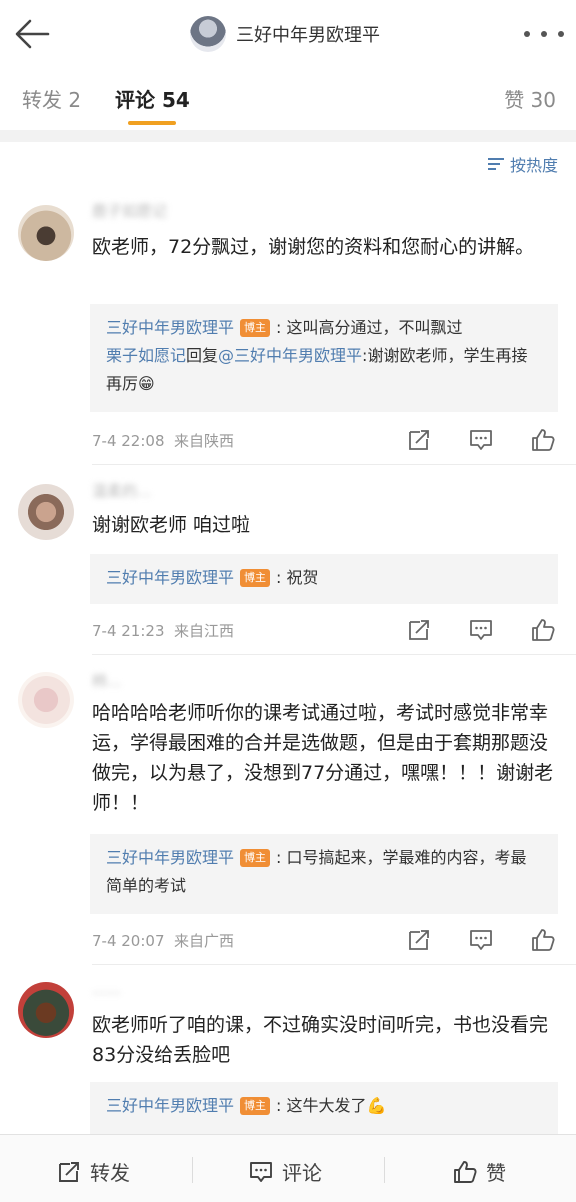 This screenshot has width=576, height=1202. Describe the element at coordinates (34, 34) in the screenshot. I see `back-arrow-icon` at that location.